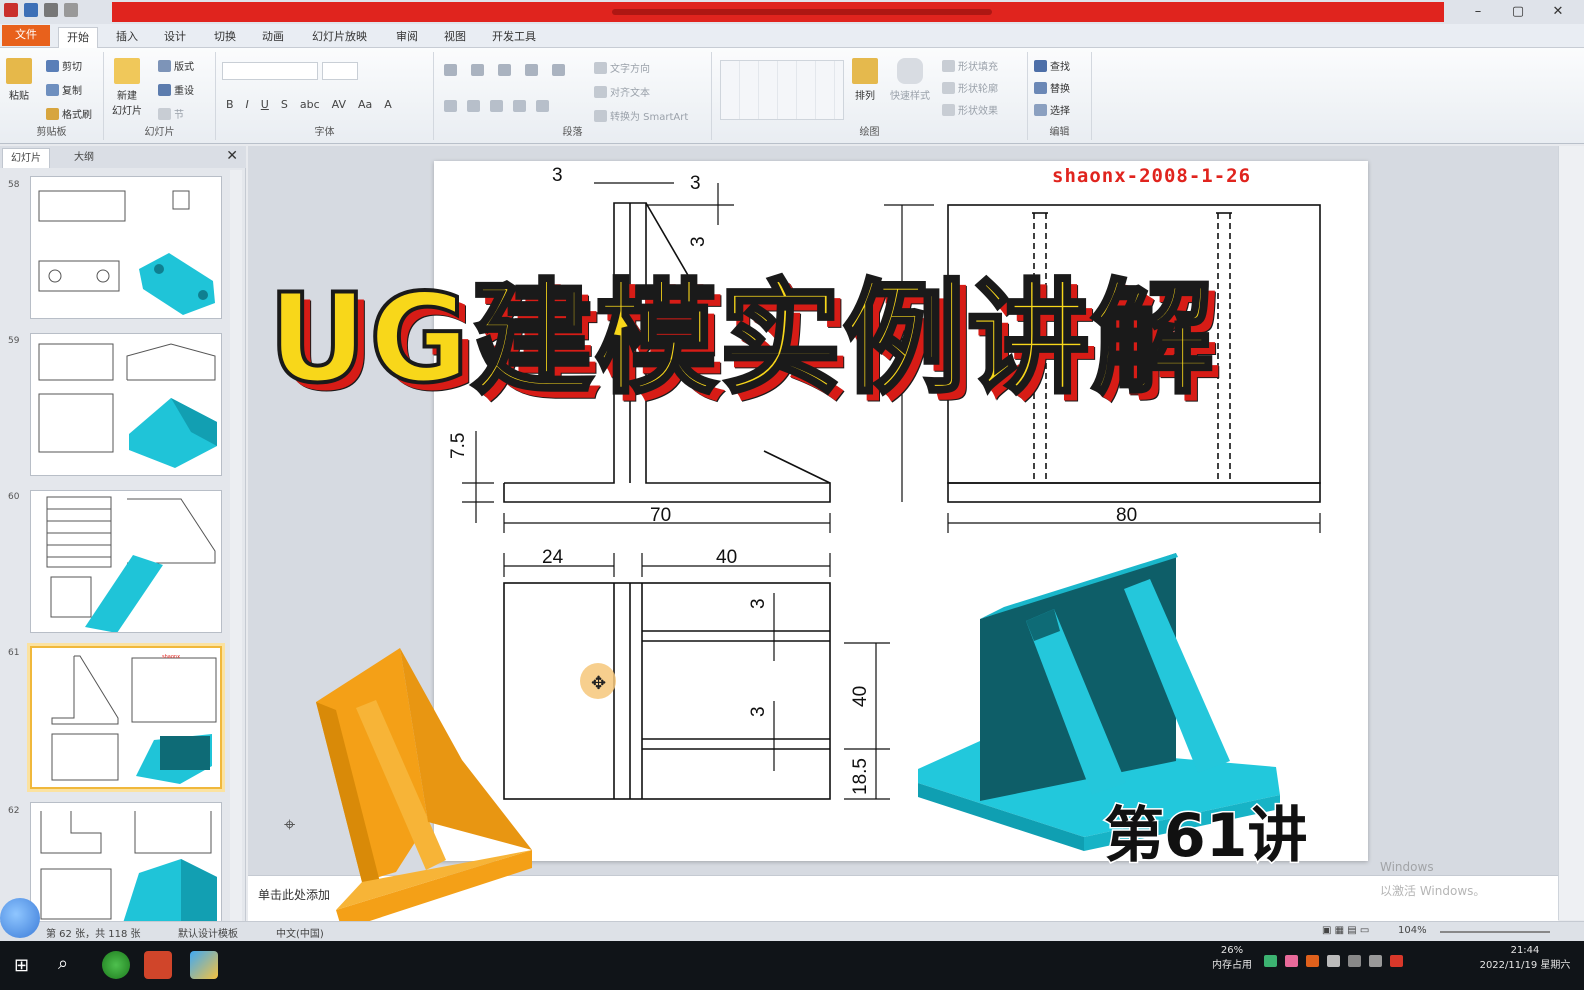 The height and width of the screenshot is (990, 1584). I want to click on tab-transitions: 切换, so click(225, 37).